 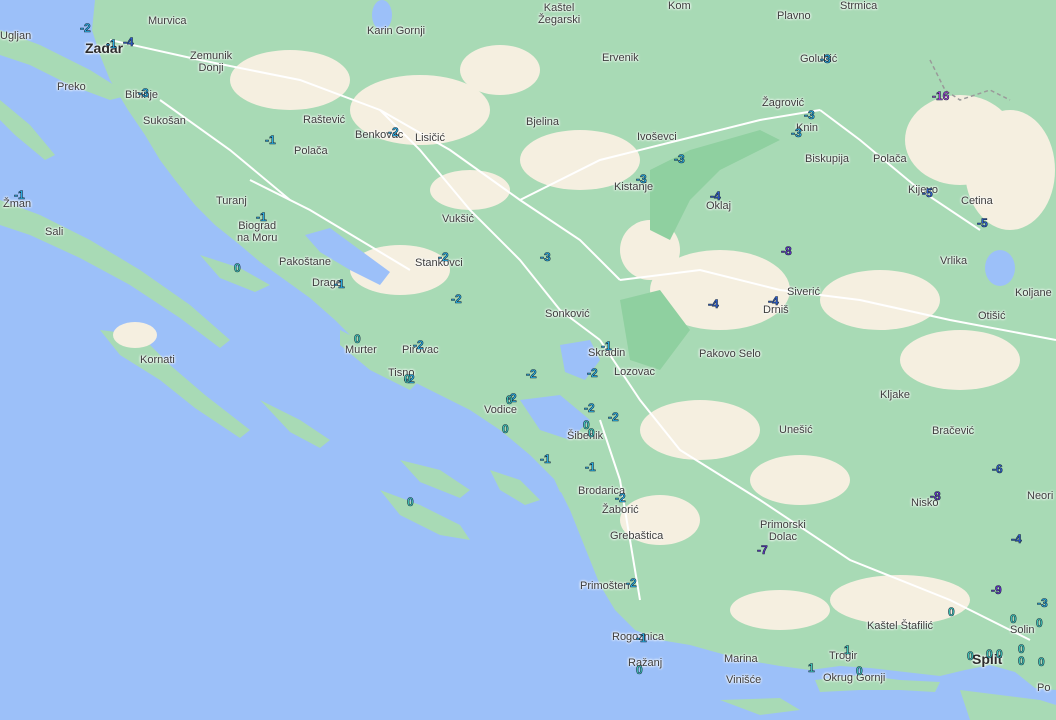 I want to click on place-label-vrlika: Vrlika, so click(x=953, y=261).